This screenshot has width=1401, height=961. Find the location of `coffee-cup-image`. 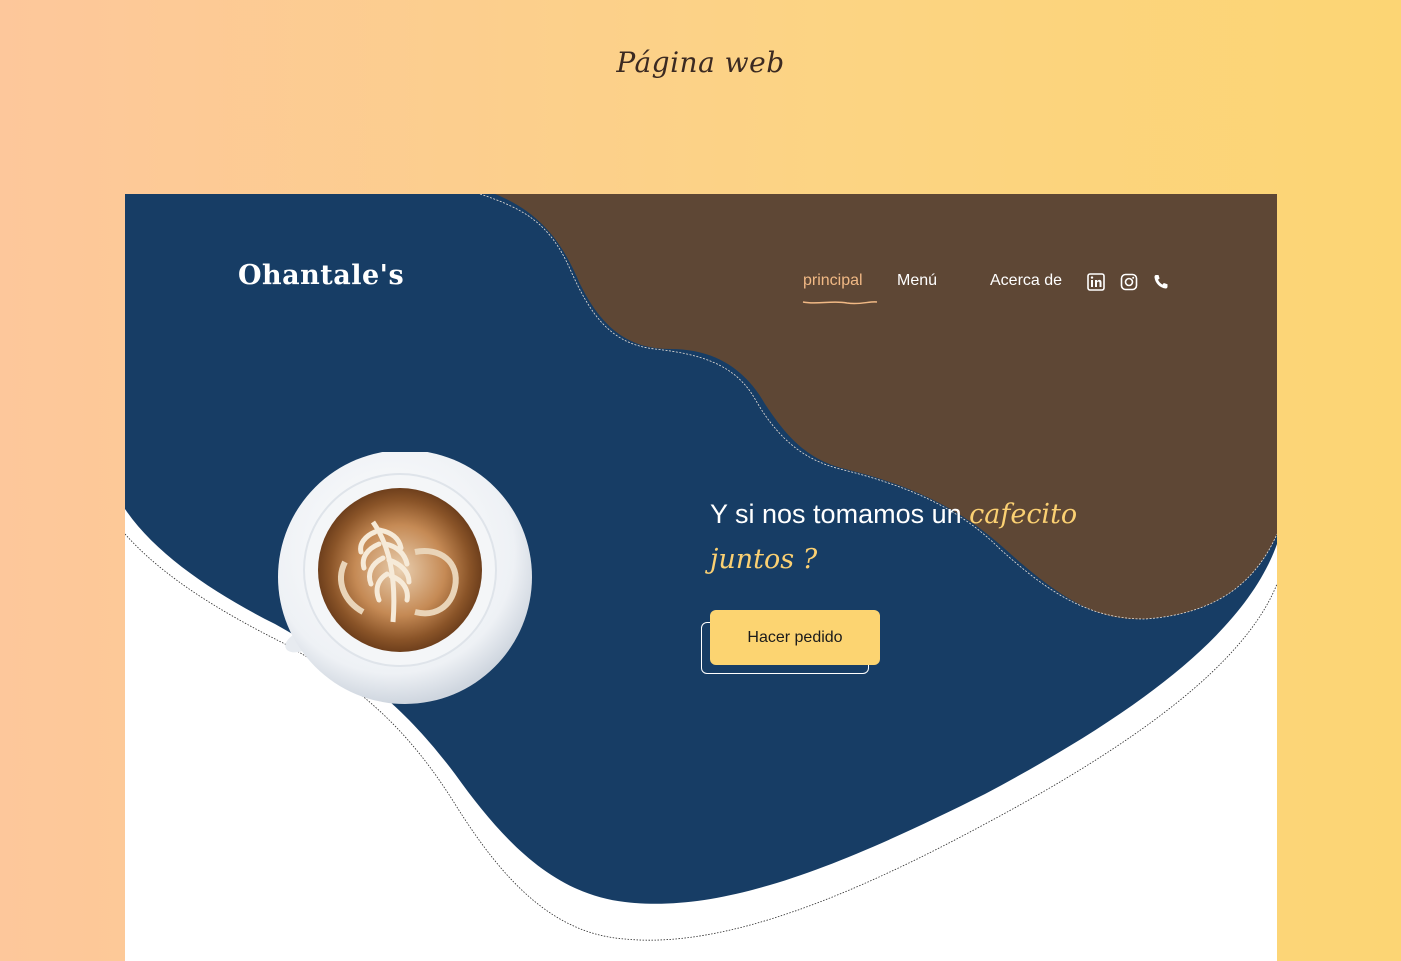

coffee-cup-image is located at coordinates (405, 578).